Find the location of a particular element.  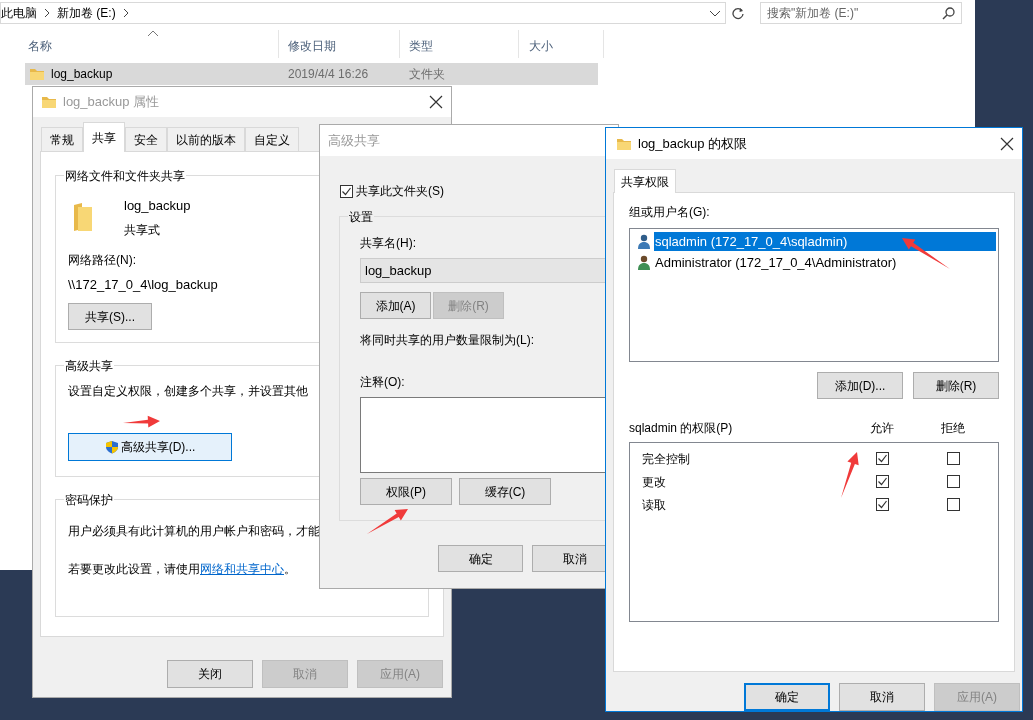

group-title: 高级共享 is located at coordinates (89, 366).